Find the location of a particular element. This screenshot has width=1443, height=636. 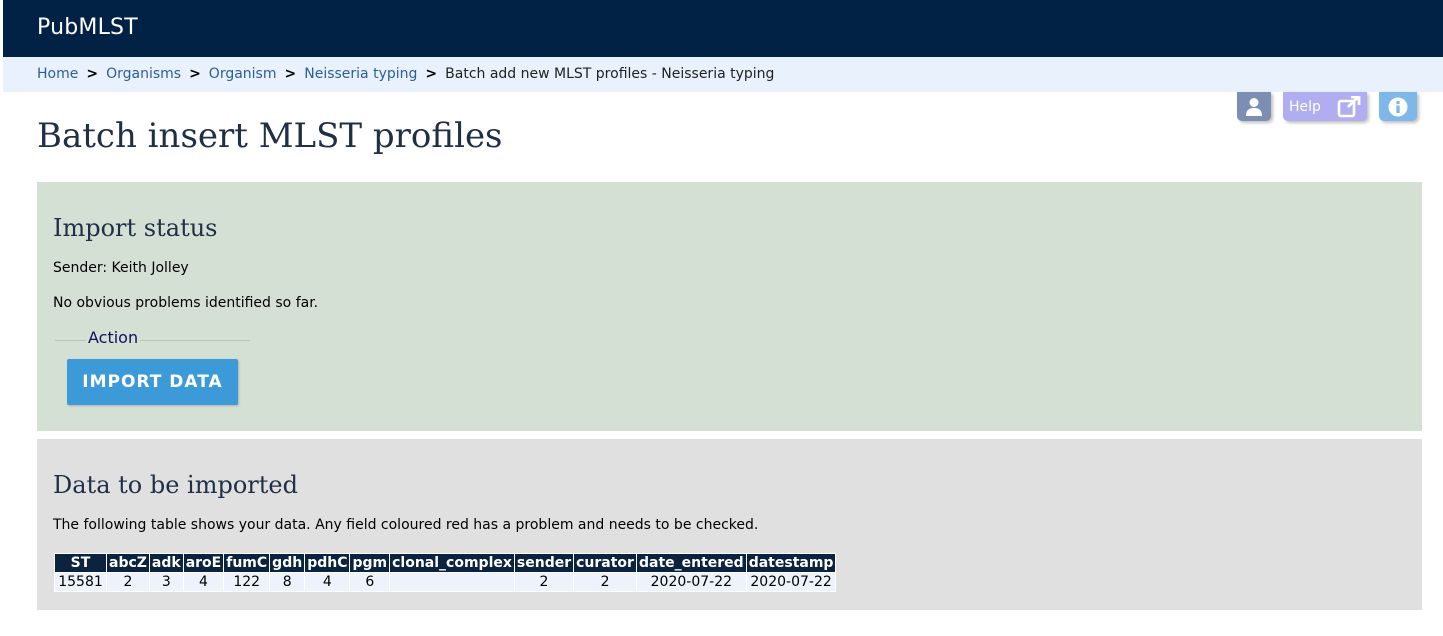

column-header-date-entered: date_entered is located at coordinates (691, 563).